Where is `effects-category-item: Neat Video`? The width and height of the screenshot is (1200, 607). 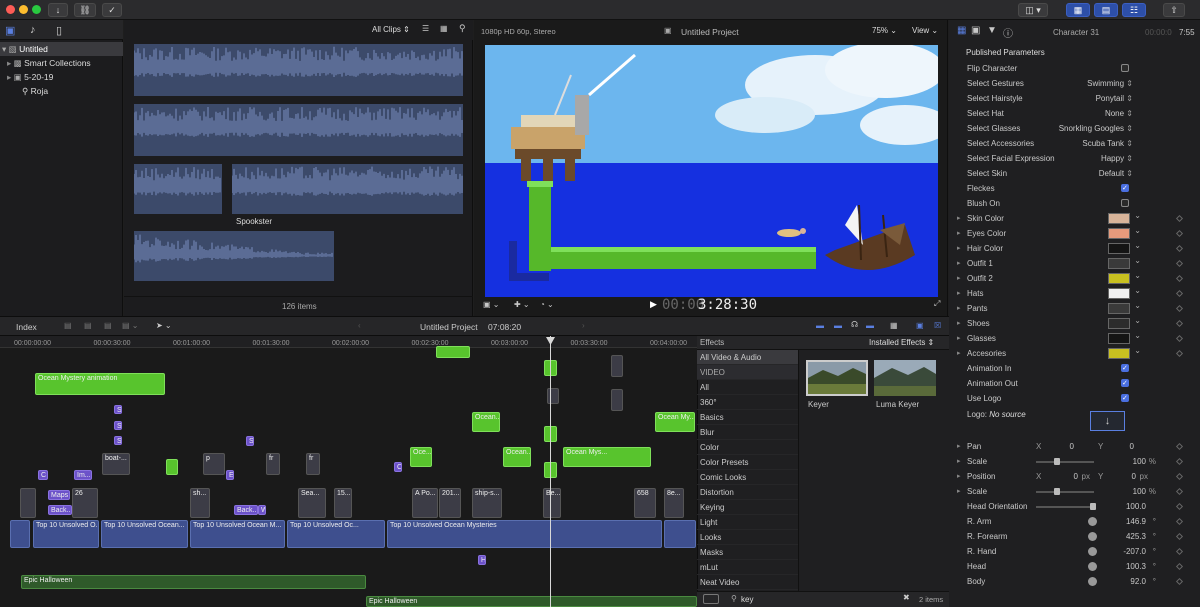 effects-category-item: Neat Video is located at coordinates (747, 582).